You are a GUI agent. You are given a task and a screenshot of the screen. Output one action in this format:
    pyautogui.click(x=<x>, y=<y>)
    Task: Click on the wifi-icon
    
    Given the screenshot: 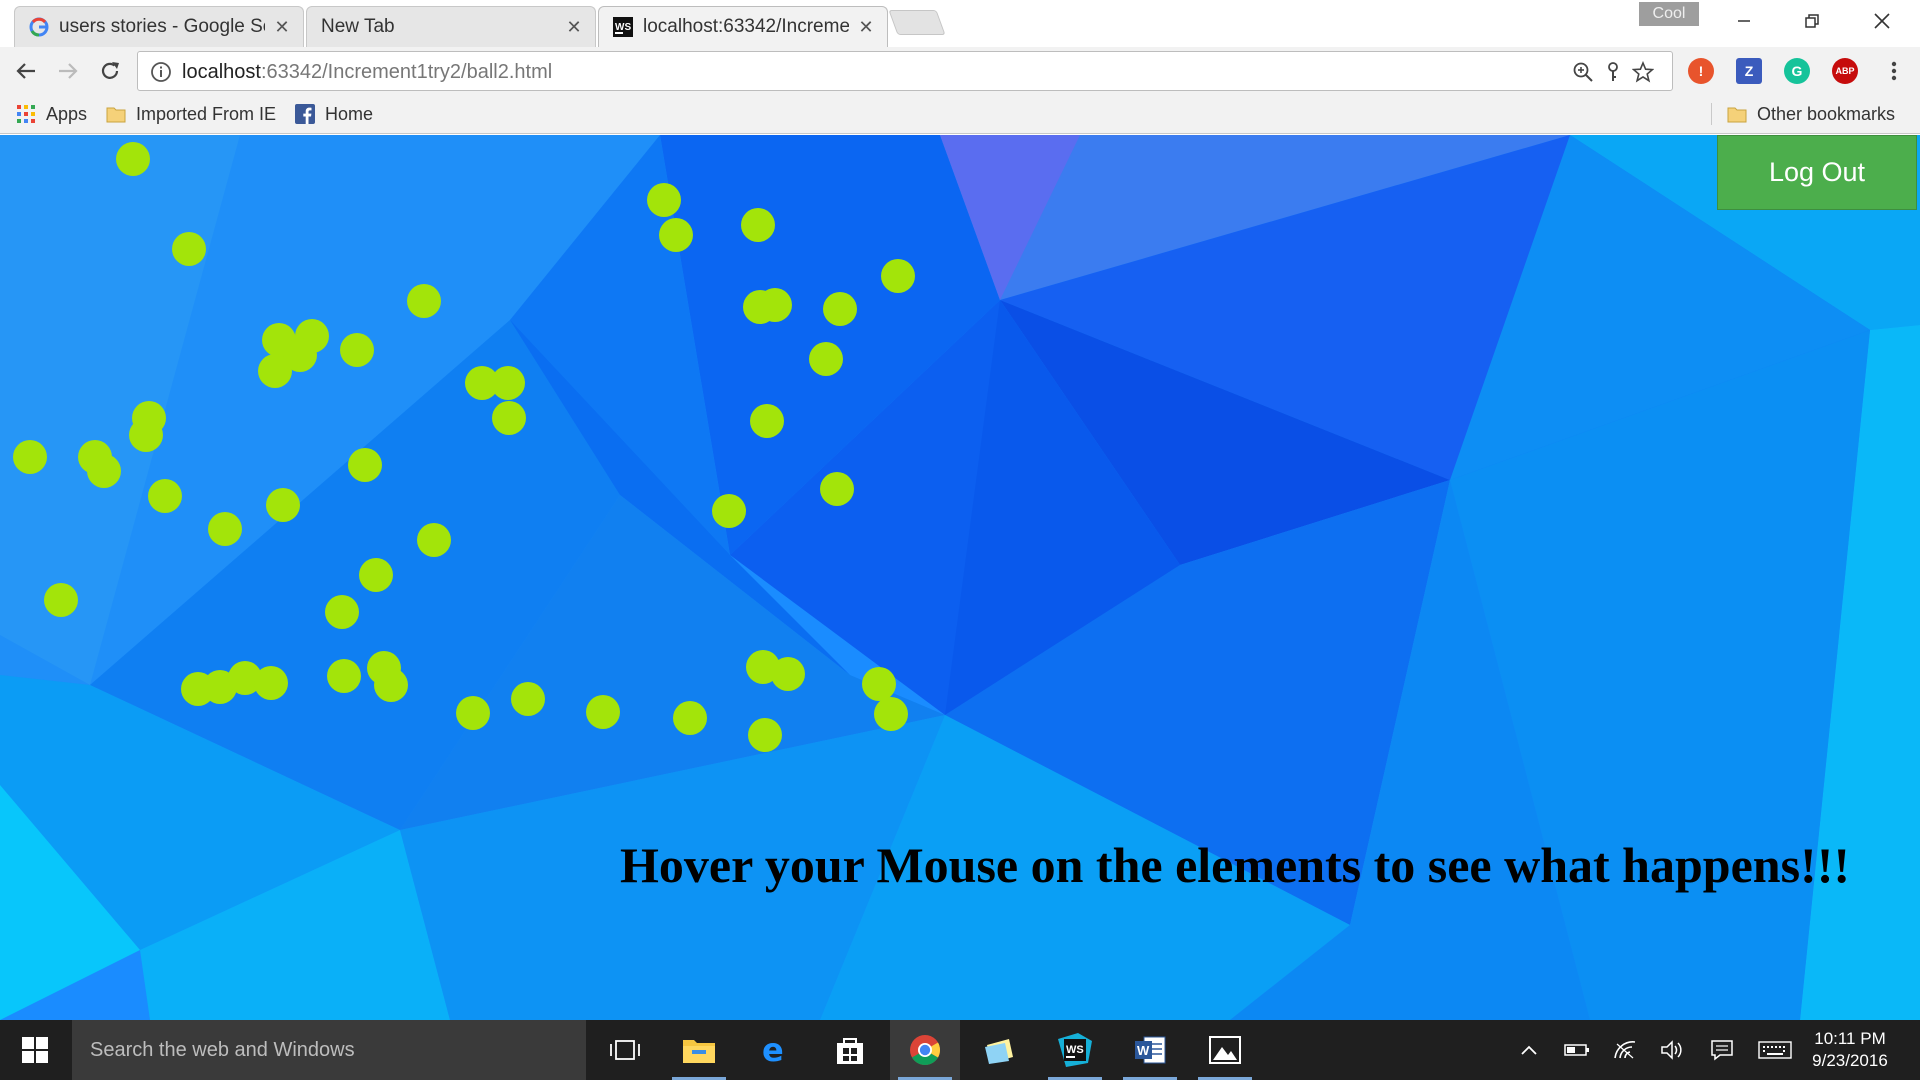 What is the action you would take?
    pyautogui.click(x=1625, y=1050)
    